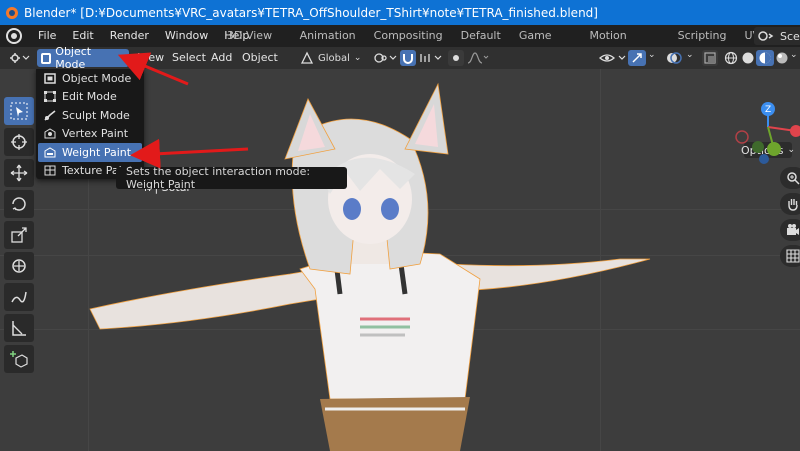 This screenshot has width=800, height=451. Describe the element at coordinates (183, 110) in the screenshot. I see `annotation-arrows` at that location.